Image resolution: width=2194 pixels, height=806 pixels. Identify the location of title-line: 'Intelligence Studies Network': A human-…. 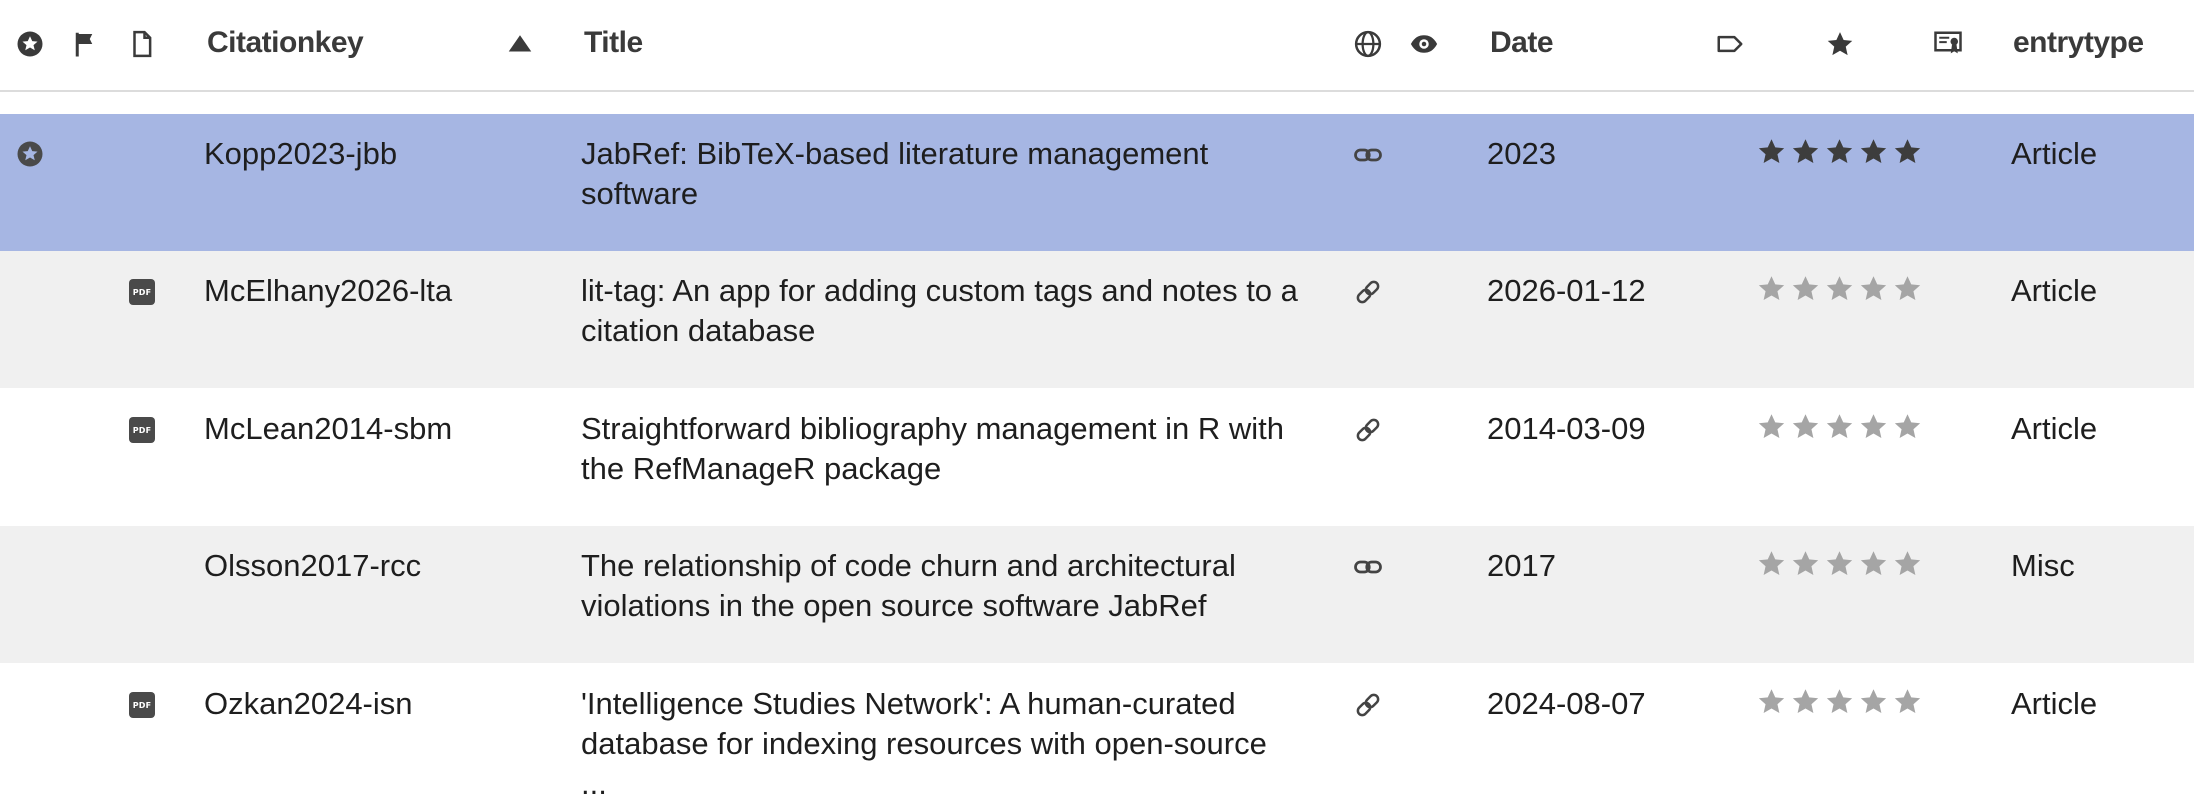
(908, 703).